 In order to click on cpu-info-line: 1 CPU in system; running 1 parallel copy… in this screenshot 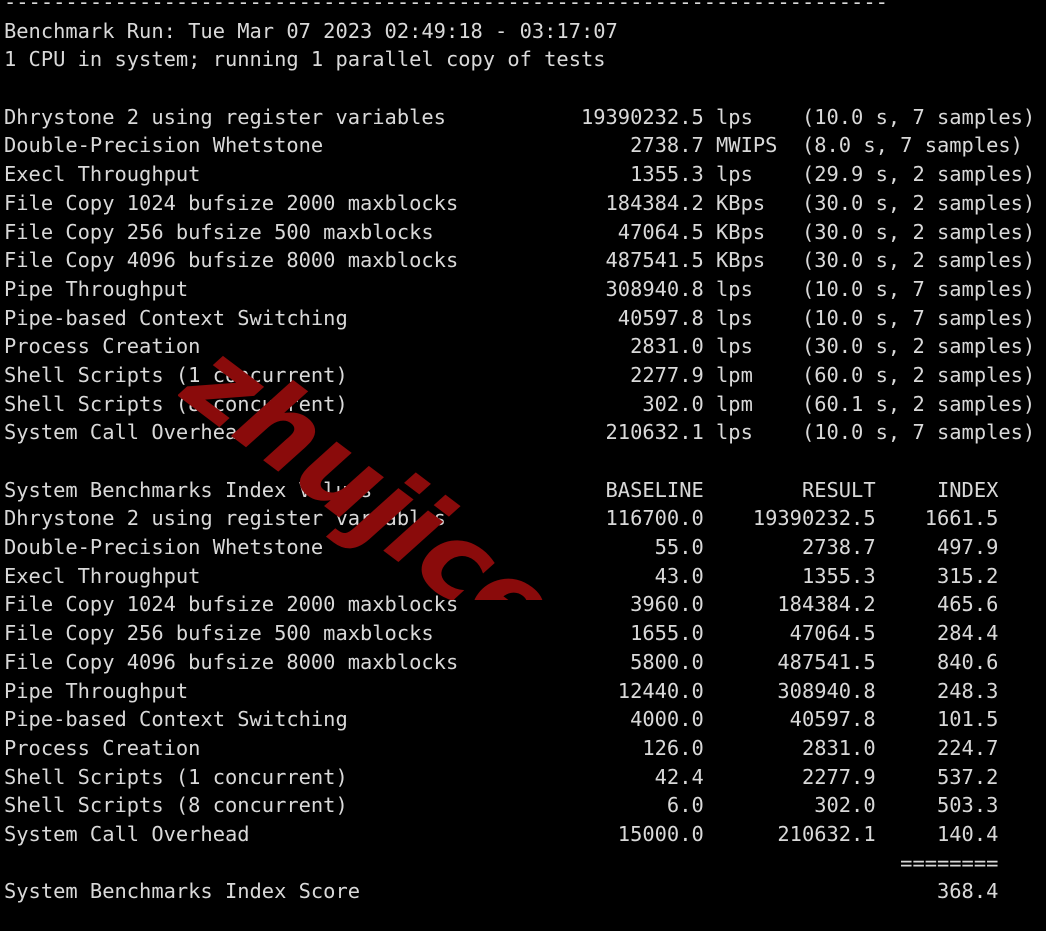, I will do `click(305, 59)`.